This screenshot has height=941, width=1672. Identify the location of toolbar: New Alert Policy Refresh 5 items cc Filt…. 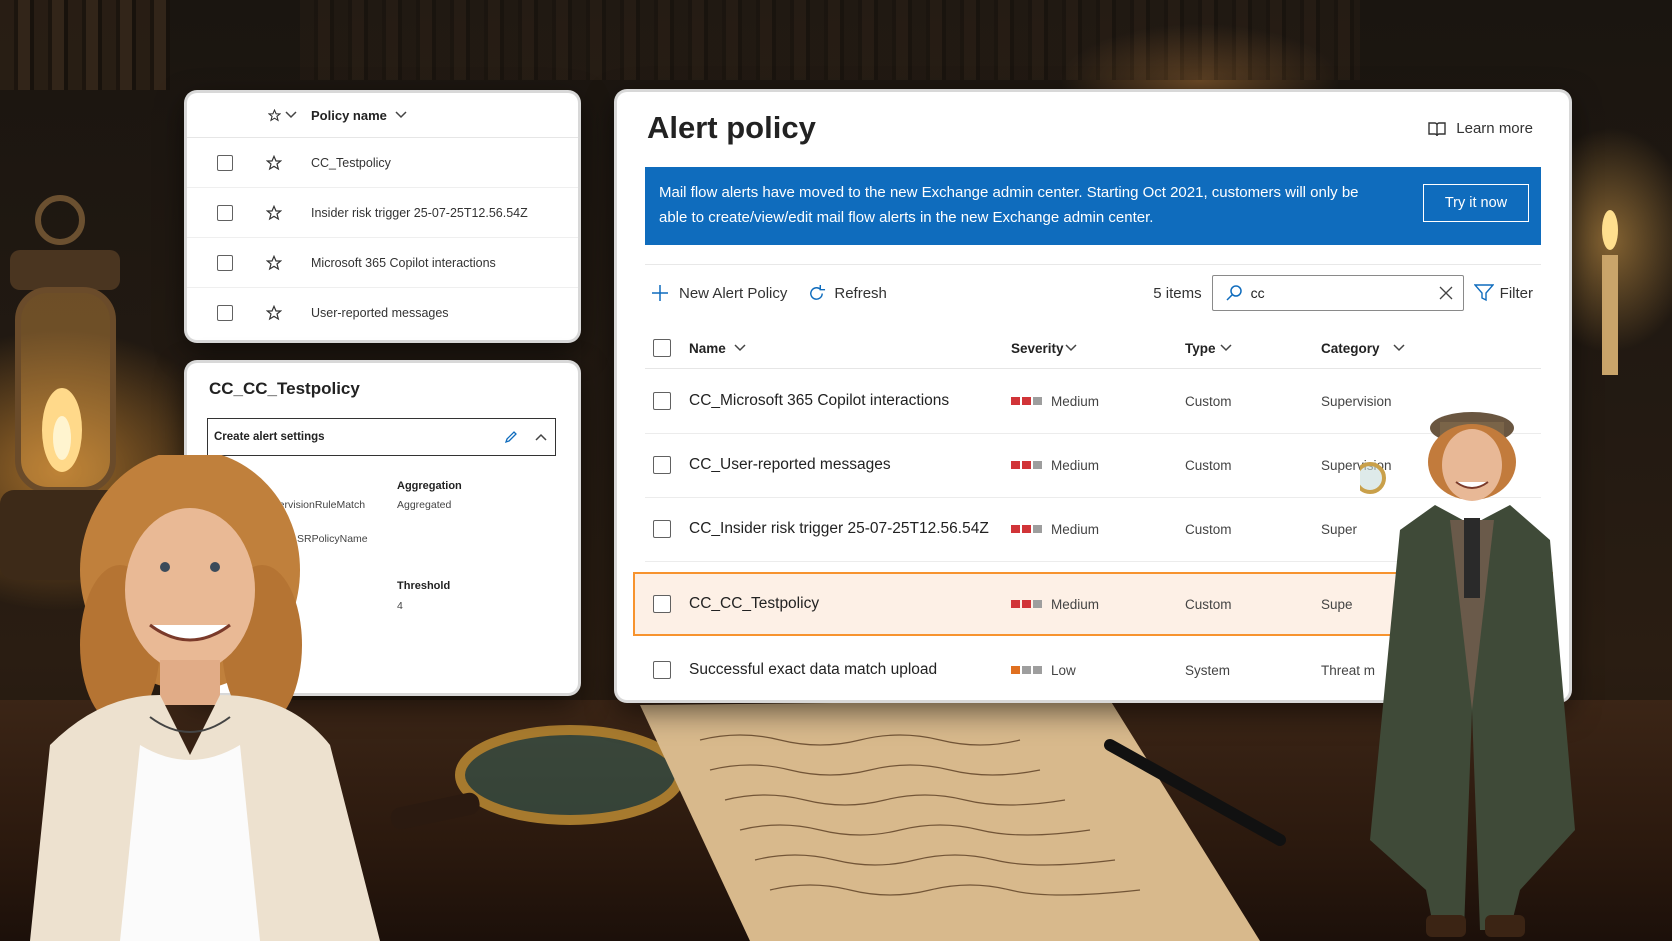
(1093, 292).